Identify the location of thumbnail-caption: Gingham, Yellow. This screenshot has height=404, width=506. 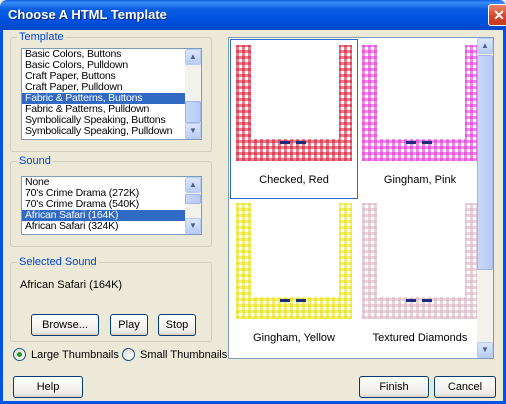
(294, 338).